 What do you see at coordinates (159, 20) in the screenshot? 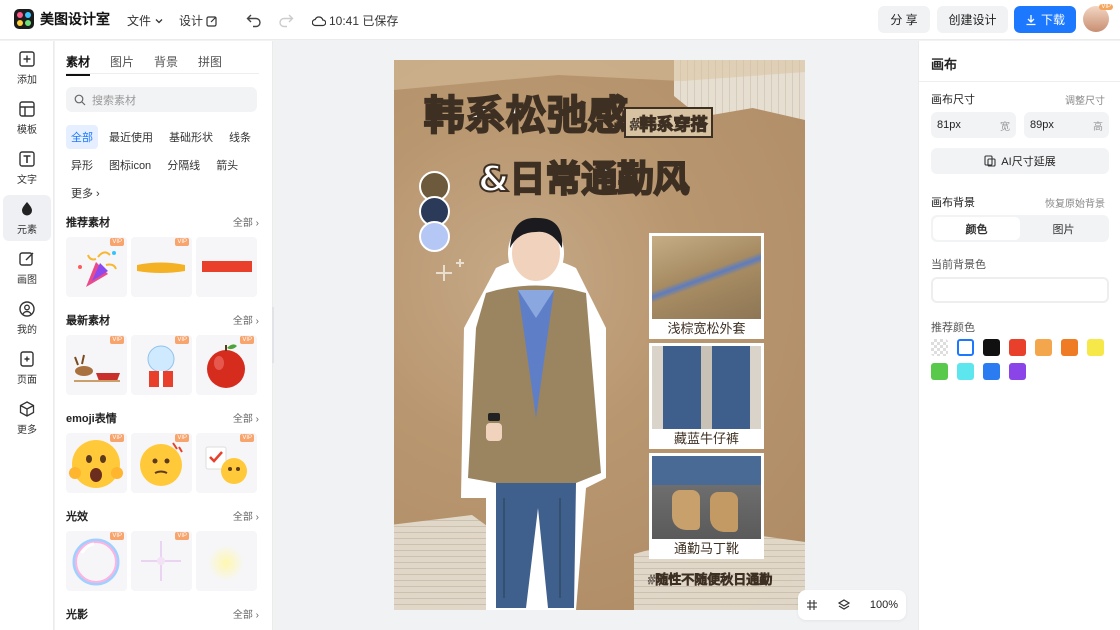
I see `chevron-down-icon` at bounding box center [159, 20].